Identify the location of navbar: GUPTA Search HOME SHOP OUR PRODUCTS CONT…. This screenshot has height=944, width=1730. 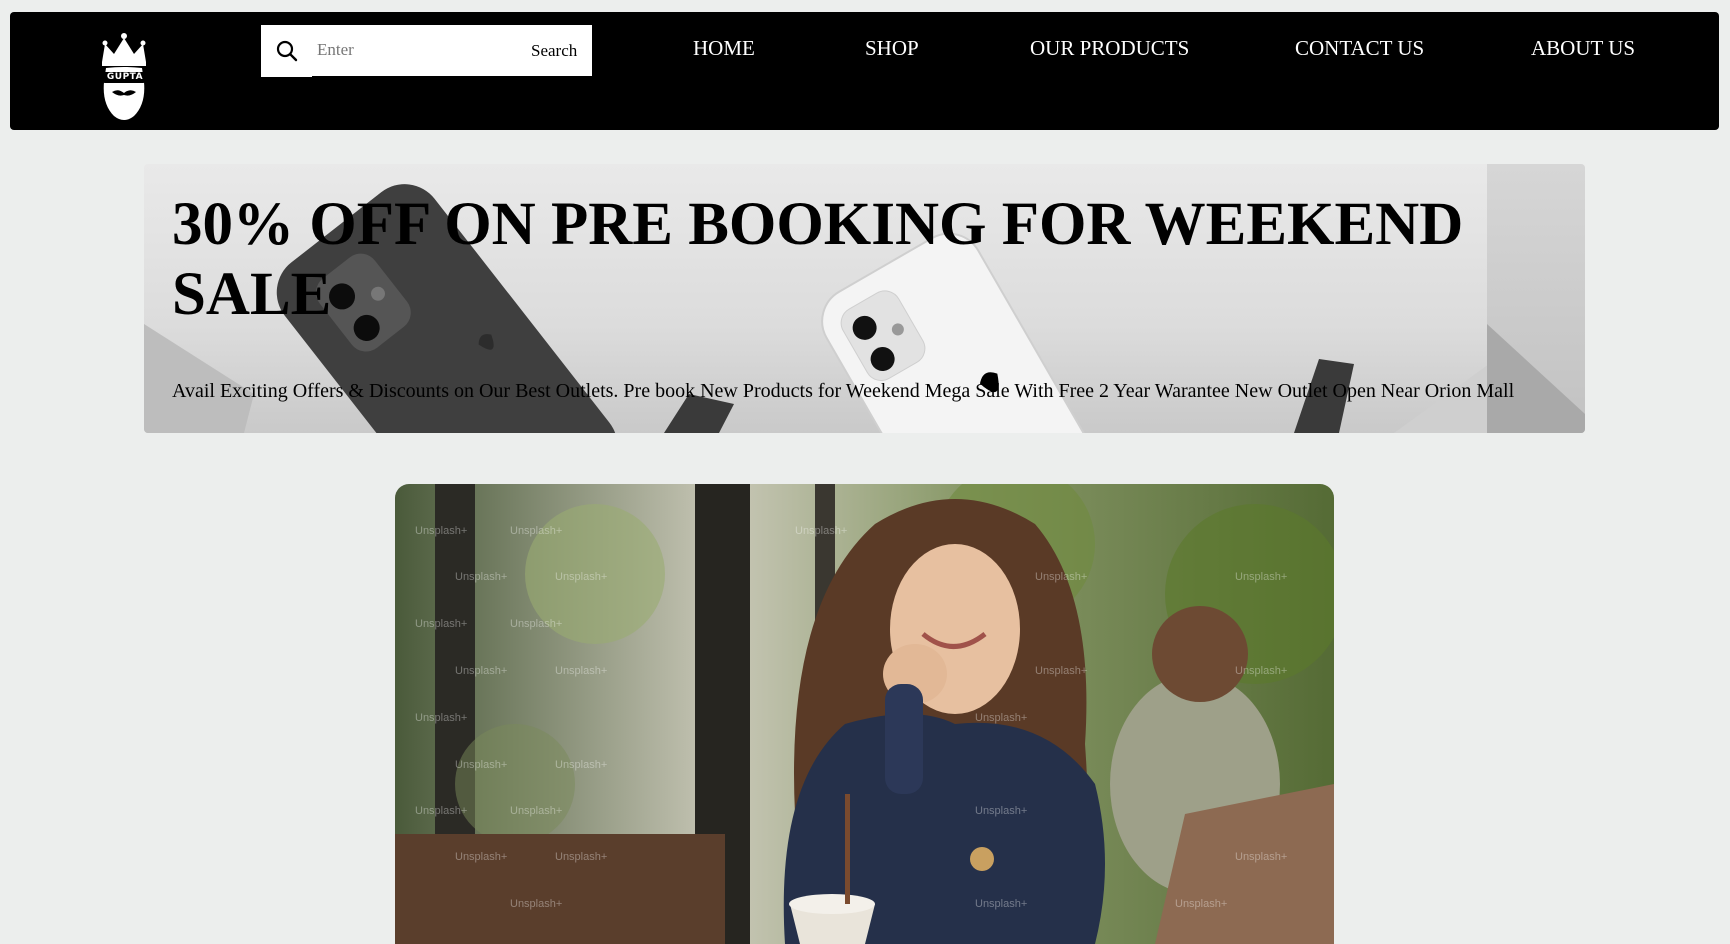
(864, 71).